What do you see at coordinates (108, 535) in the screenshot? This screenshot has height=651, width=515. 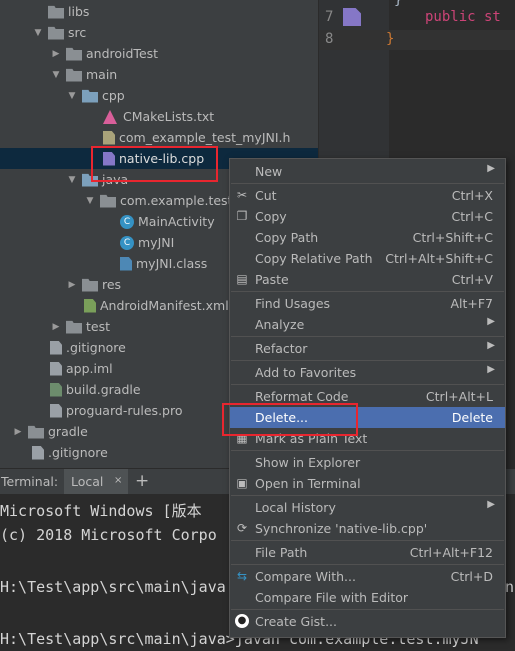 I see `terminal-line: (c) 2018 Microsoft Corpo` at bounding box center [108, 535].